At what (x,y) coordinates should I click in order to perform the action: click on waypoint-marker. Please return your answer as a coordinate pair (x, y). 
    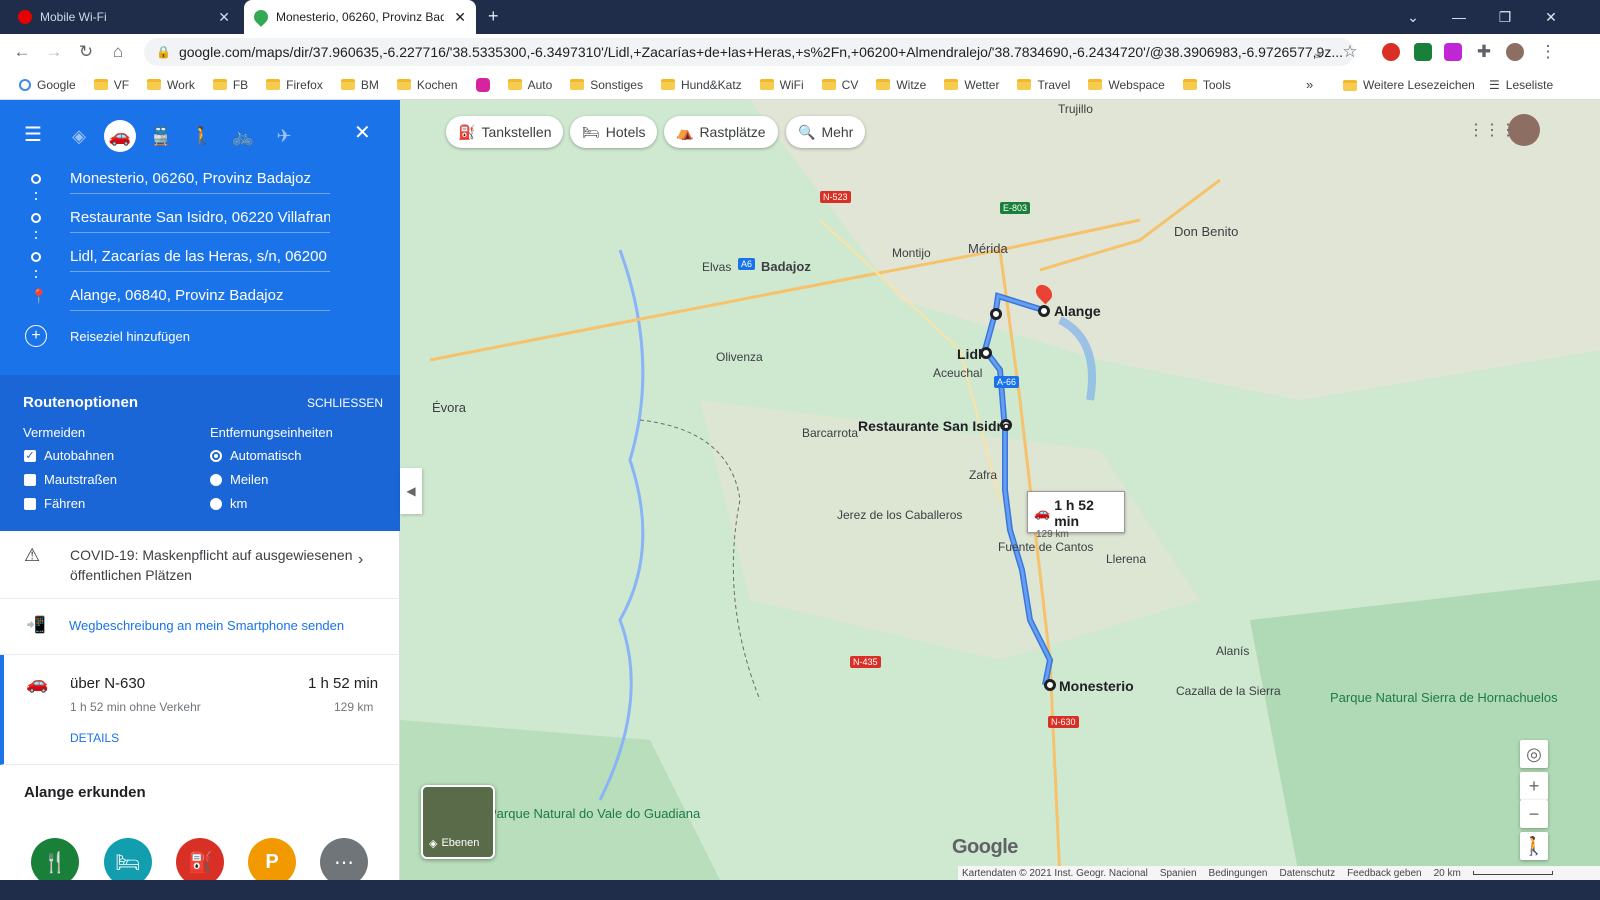
    Looking at the image, I should click on (996, 314).